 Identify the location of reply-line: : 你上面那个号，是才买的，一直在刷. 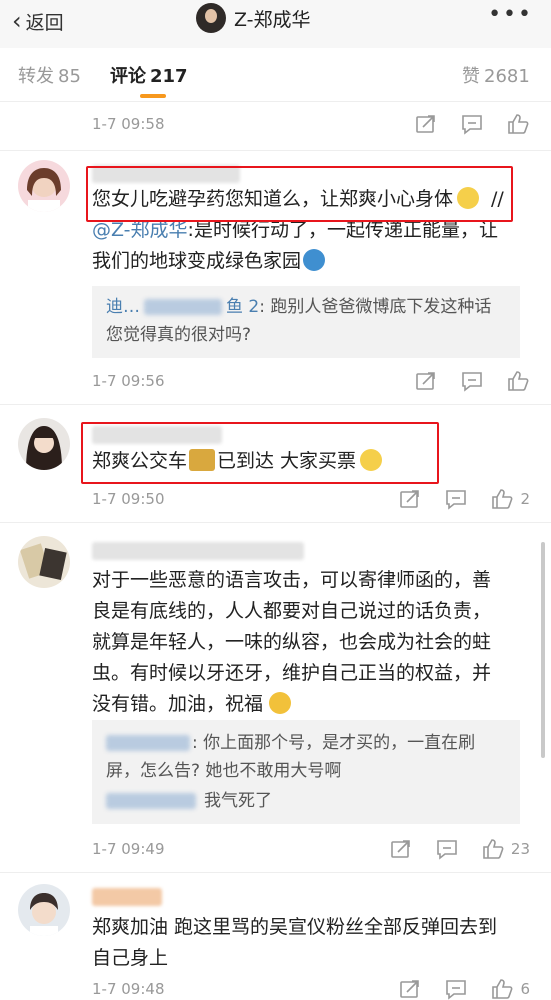
(290, 743).